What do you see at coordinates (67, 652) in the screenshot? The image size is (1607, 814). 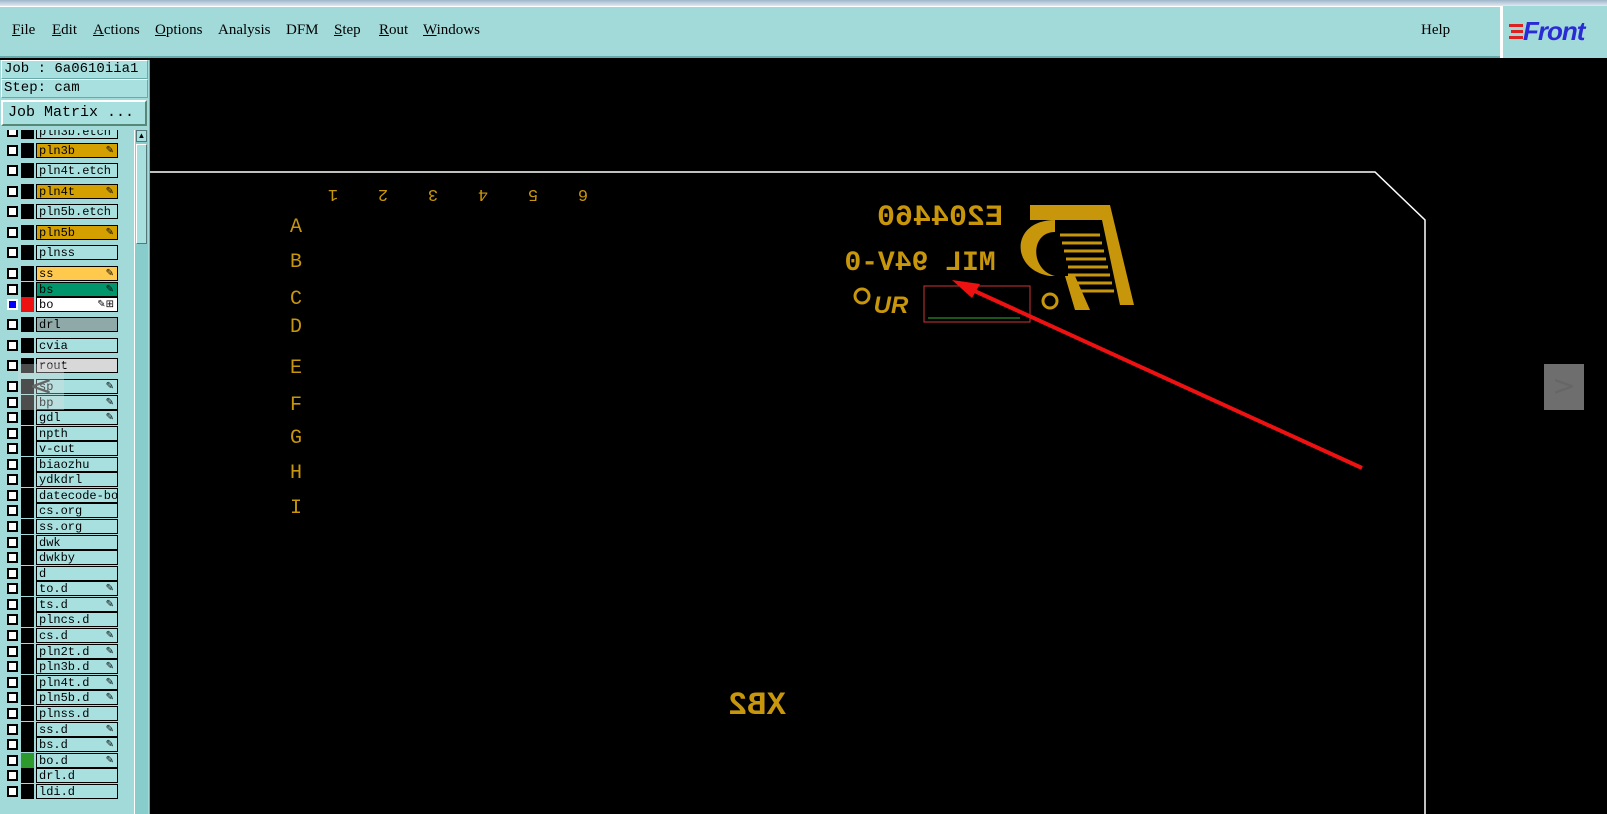 I see `layer-row: pln2t.d ✎` at bounding box center [67, 652].